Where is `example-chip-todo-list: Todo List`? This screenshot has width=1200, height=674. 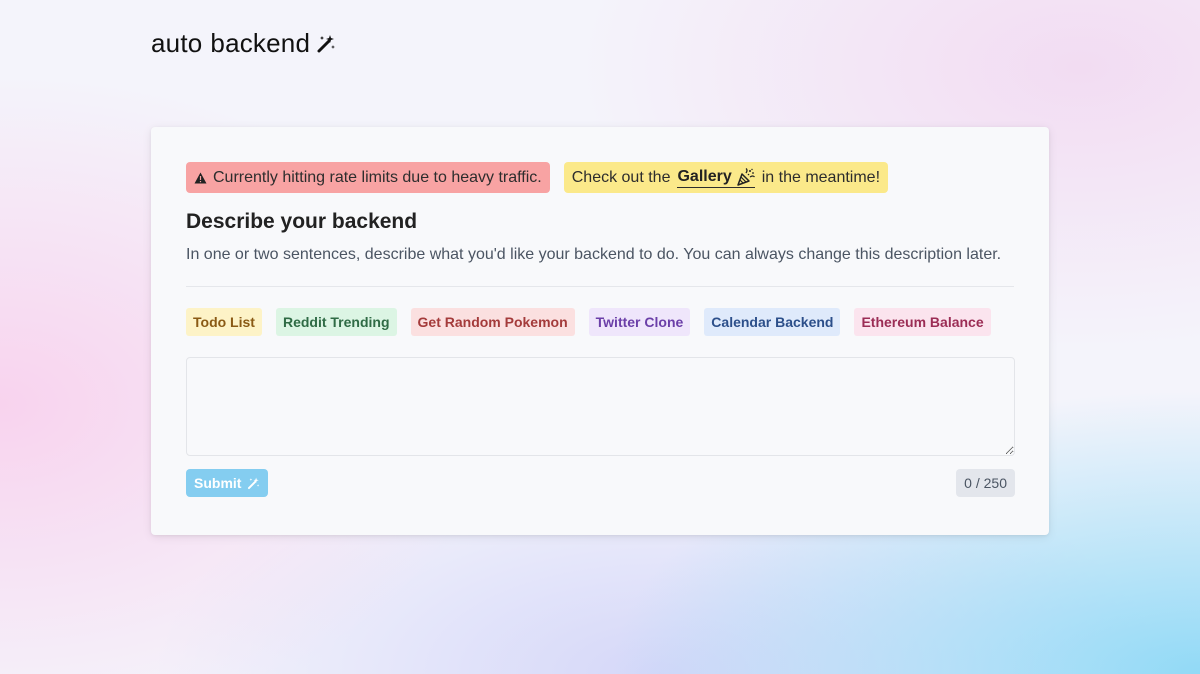
example-chip-todo-list: Todo List is located at coordinates (224, 322).